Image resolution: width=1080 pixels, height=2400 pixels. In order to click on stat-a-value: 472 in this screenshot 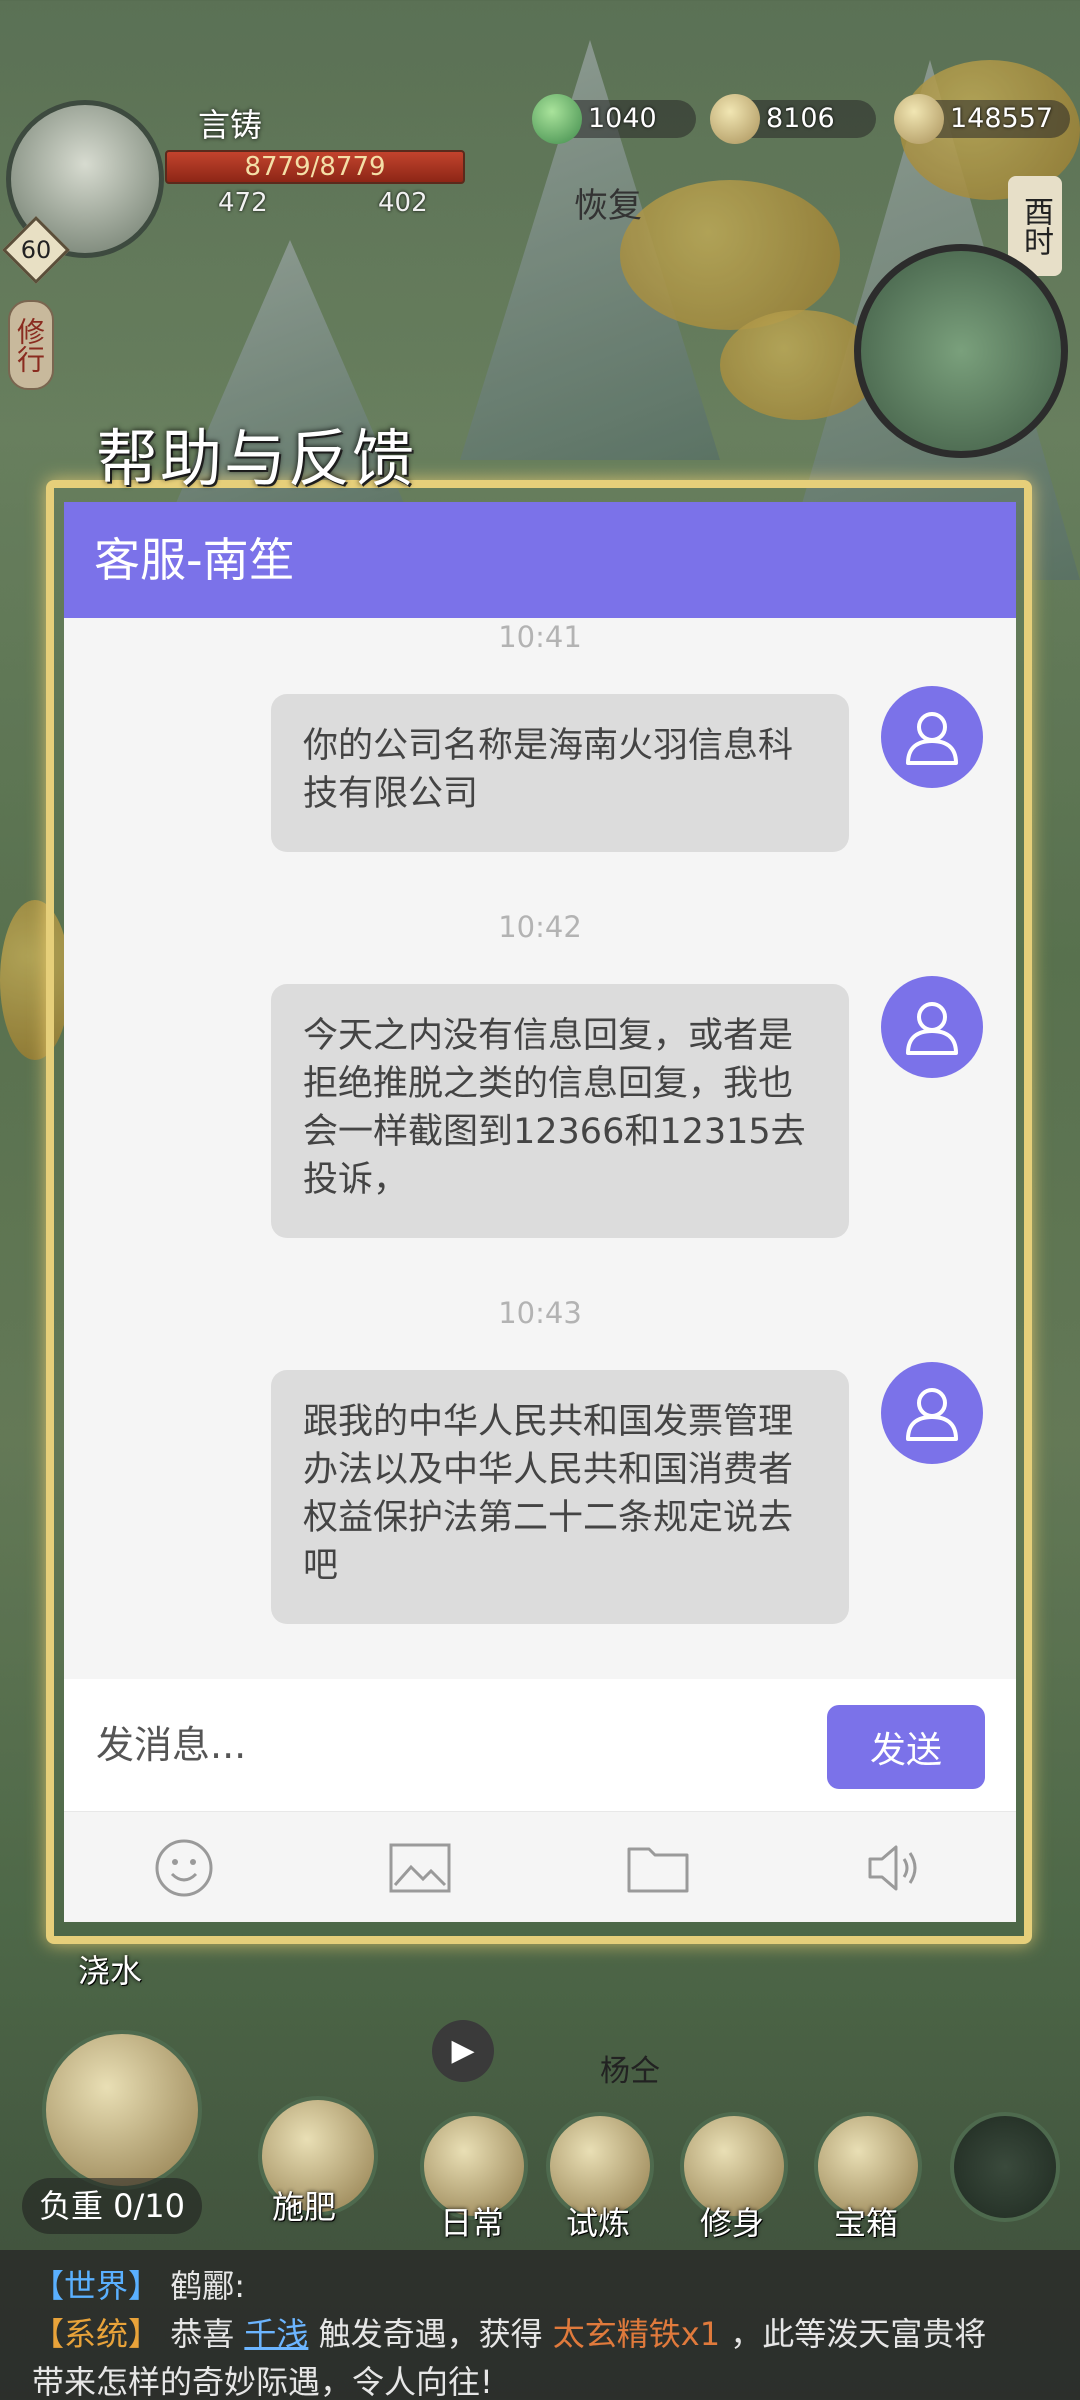, I will do `click(243, 203)`.